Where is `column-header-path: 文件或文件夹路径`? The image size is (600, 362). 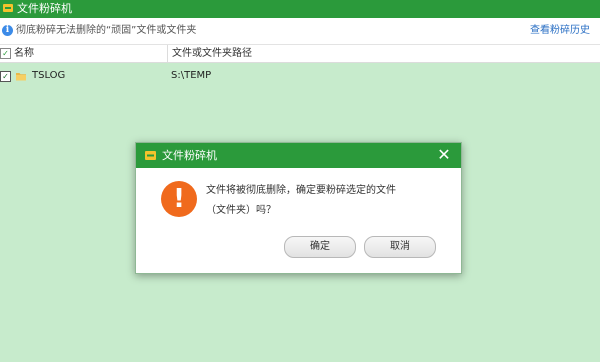 column-header-path: 文件或文件夹路径 is located at coordinates (212, 53).